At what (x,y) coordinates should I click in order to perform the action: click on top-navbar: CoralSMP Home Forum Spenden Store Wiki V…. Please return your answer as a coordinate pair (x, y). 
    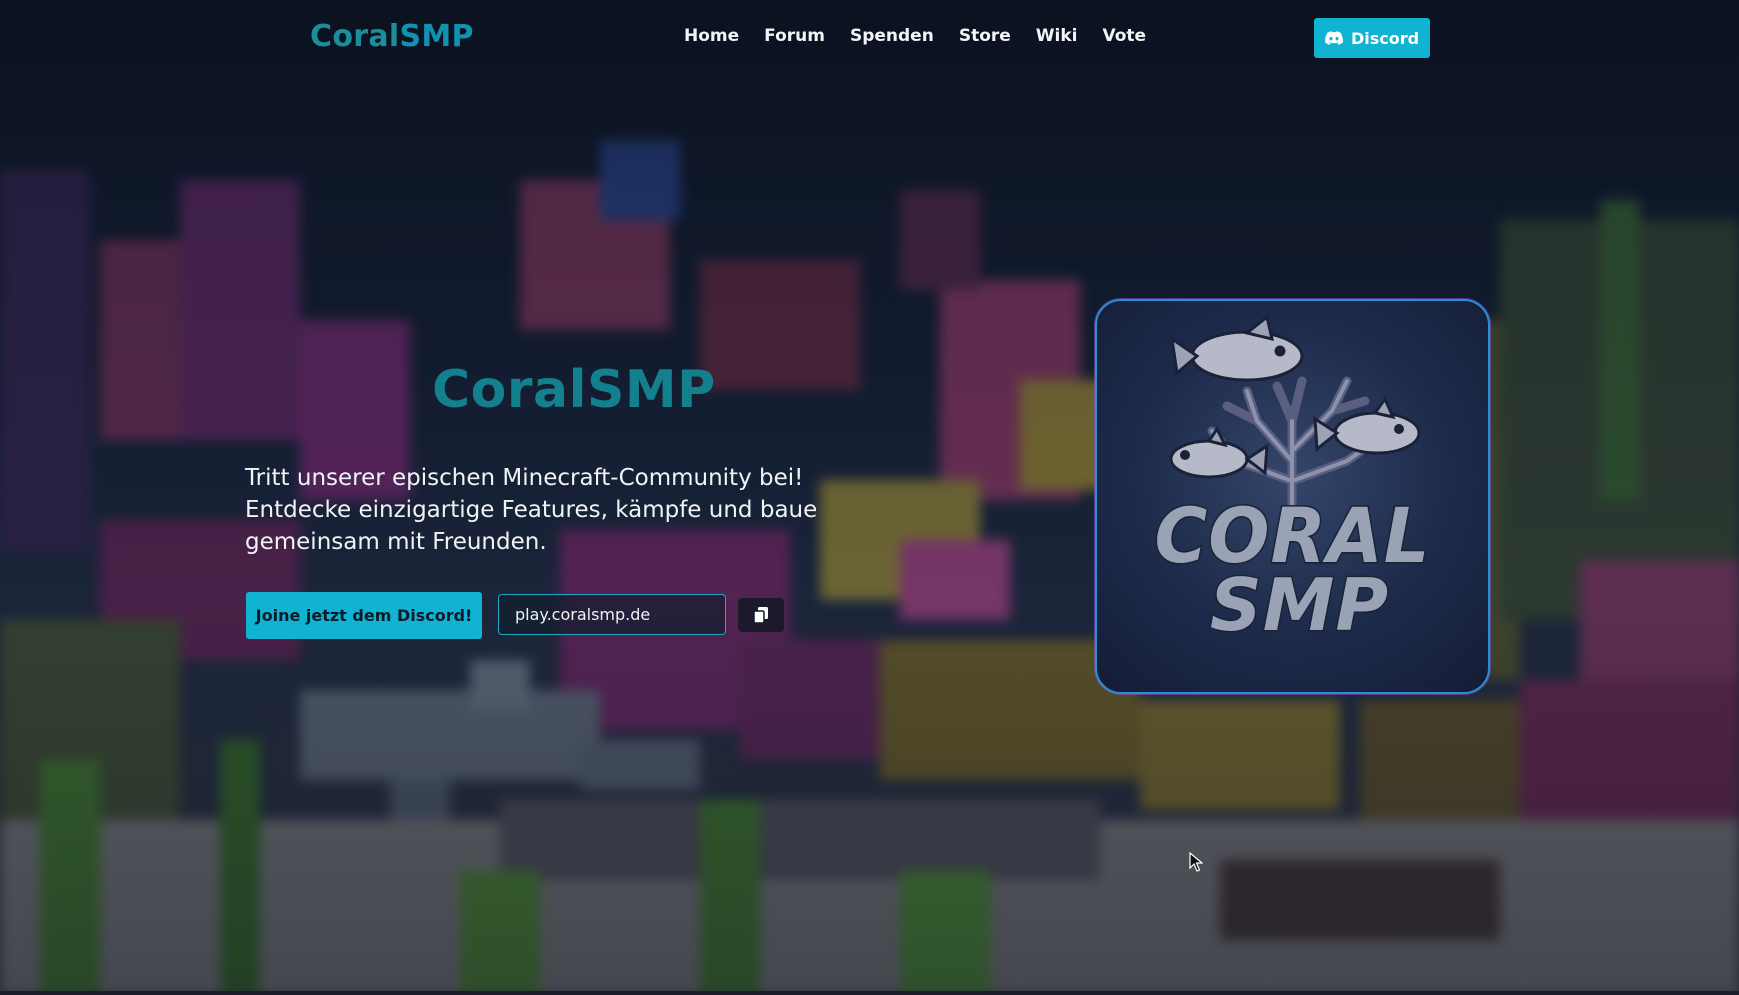
    Looking at the image, I should click on (869, 38).